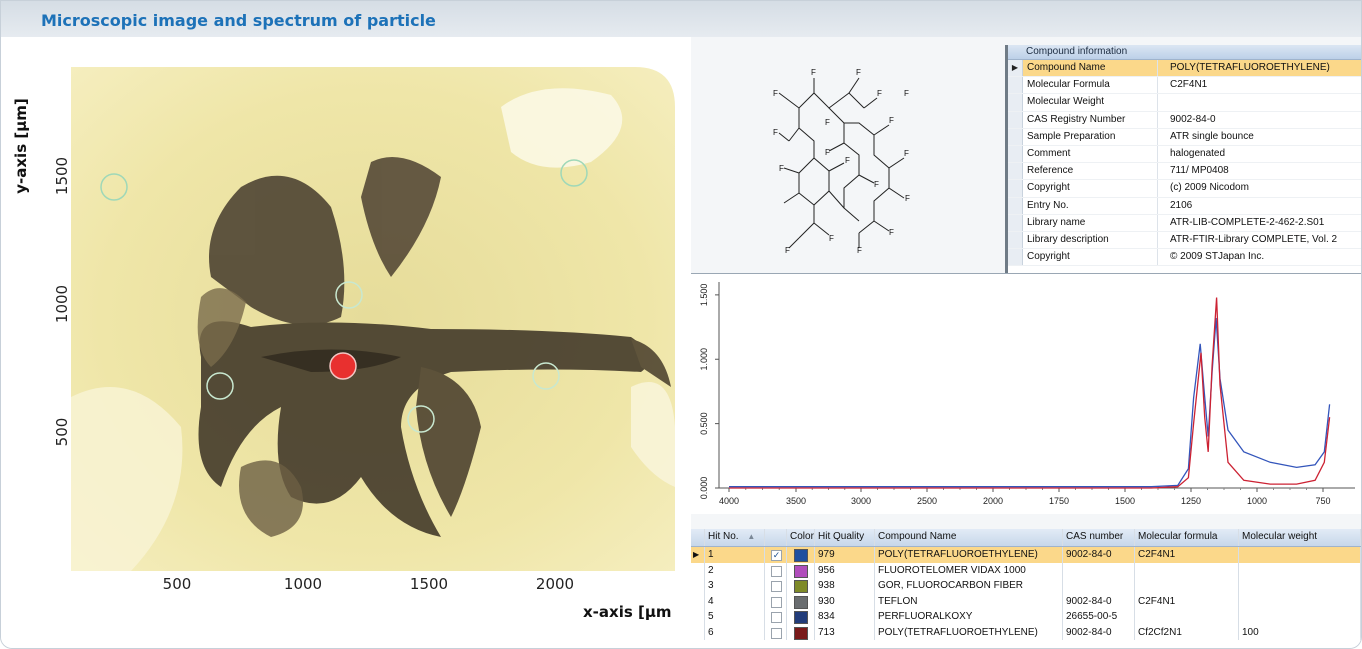  I want to click on compound-info-row: Molecular Formula C2F4N1, so click(1184, 86).